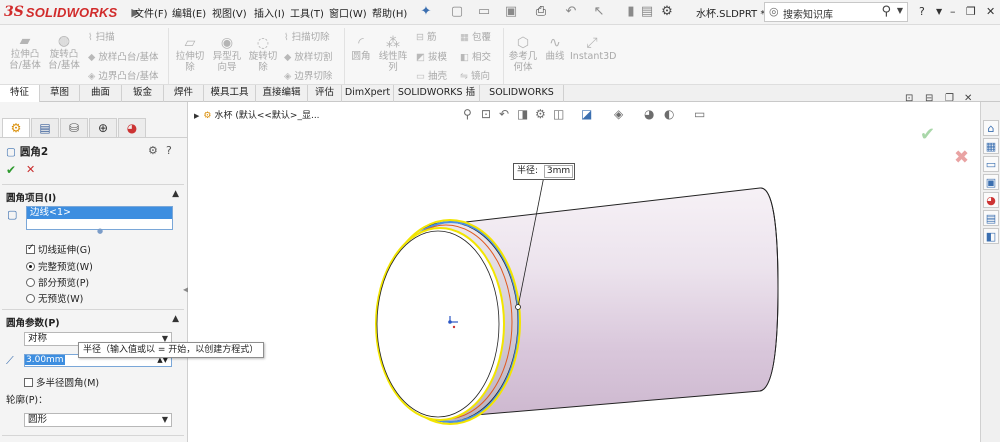 This screenshot has width=1000, height=442. Describe the element at coordinates (475, 36) in the screenshot. I see `wrap-button: ▦ 包覆` at that location.